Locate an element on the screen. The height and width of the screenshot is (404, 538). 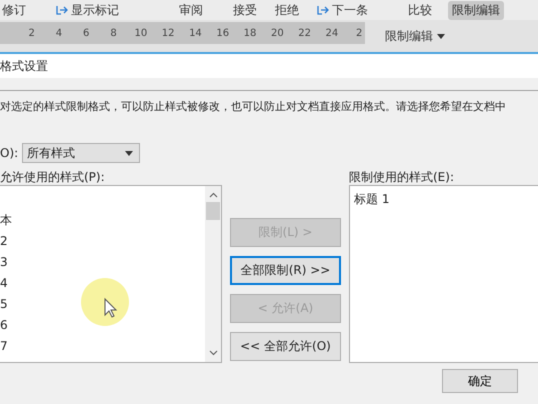
list-item: 标题 1 is located at coordinates (446, 199).